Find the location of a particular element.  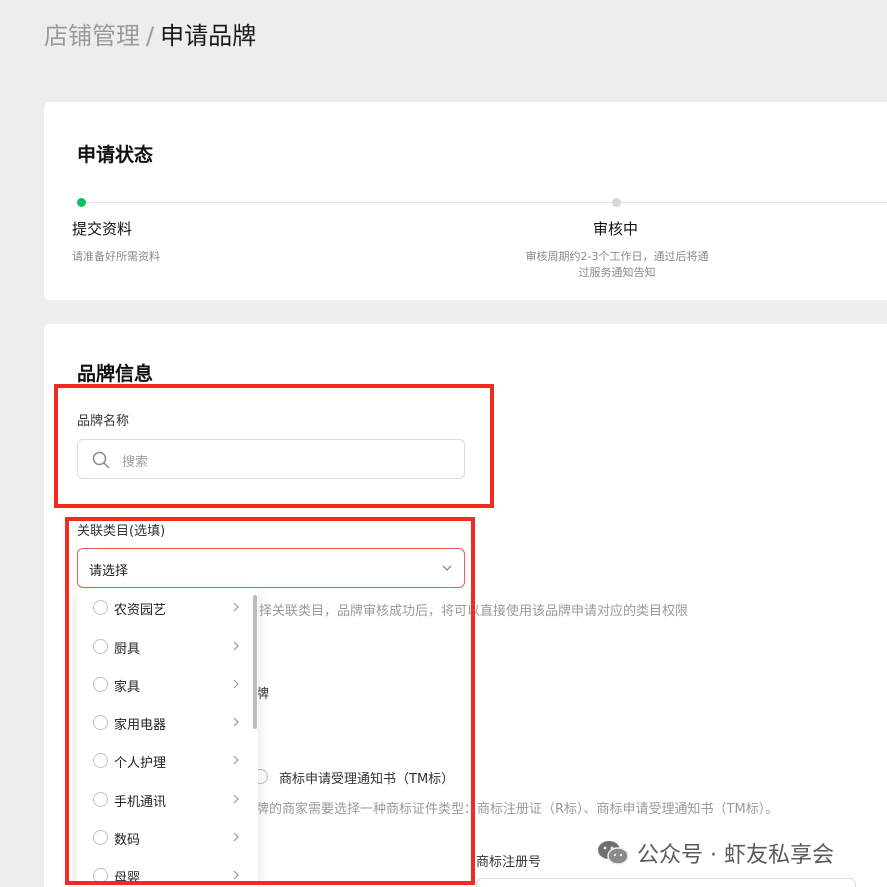

step-review-description-line1: 审核周期约2-3个工作日，通过后将通 is located at coordinates (617, 256).